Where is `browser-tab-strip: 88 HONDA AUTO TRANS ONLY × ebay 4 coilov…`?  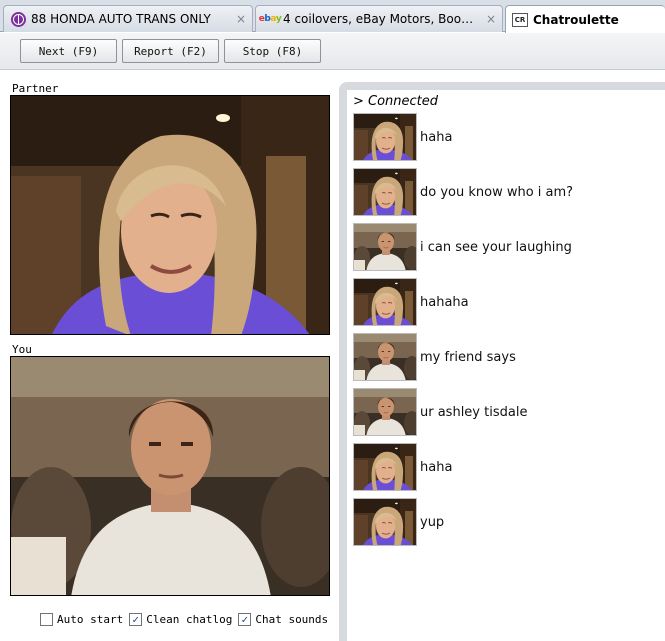
browser-tab-strip: 88 HONDA AUTO TRANS ONLY × ebay 4 coilov… is located at coordinates (332, 16).